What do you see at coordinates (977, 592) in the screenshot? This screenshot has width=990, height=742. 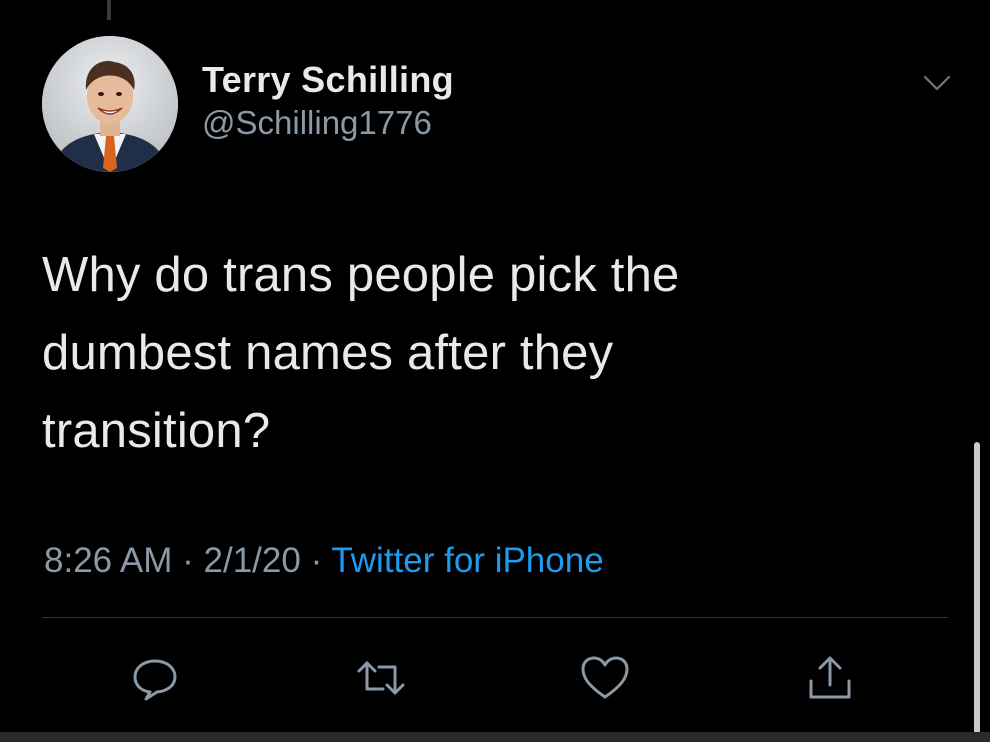 I see `scrollbar` at bounding box center [977, 592].